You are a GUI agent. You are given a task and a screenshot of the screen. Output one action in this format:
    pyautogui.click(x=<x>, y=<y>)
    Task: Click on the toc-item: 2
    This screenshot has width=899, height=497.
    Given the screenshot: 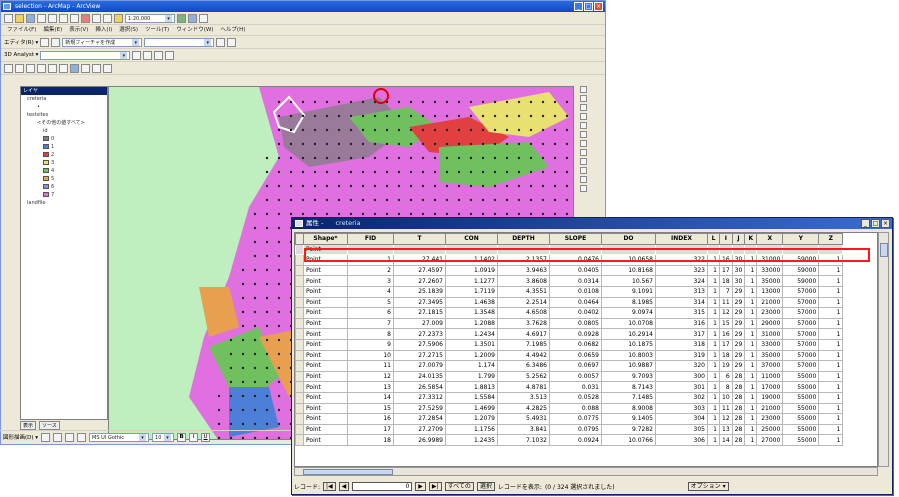 What is the action you would take?
    pyautogui.click(x=64, y=155)
    